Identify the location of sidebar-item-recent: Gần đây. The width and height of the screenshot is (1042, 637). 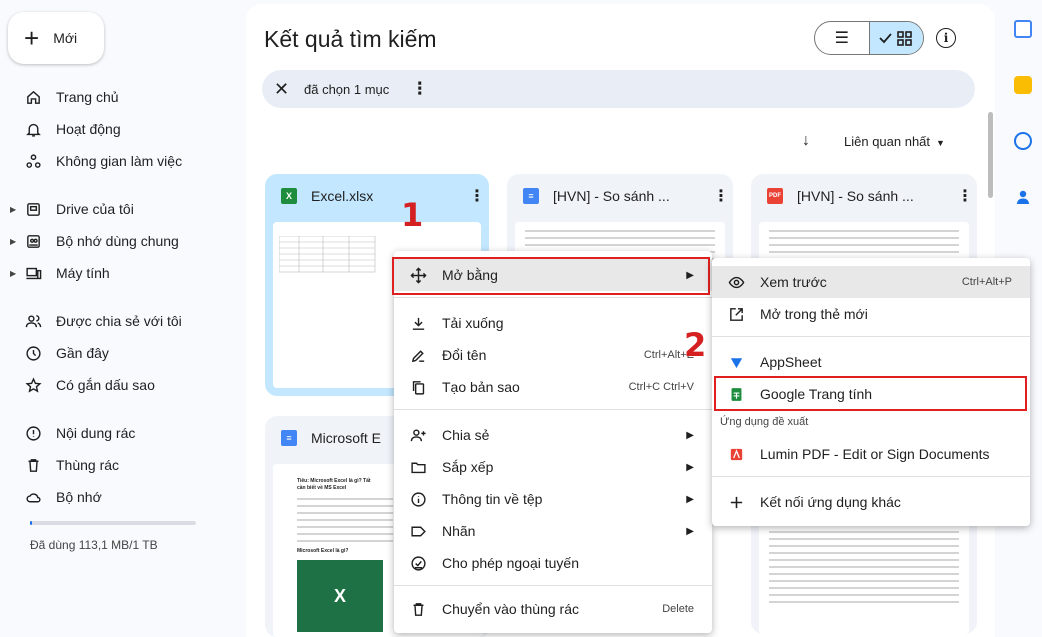
(118, 353).